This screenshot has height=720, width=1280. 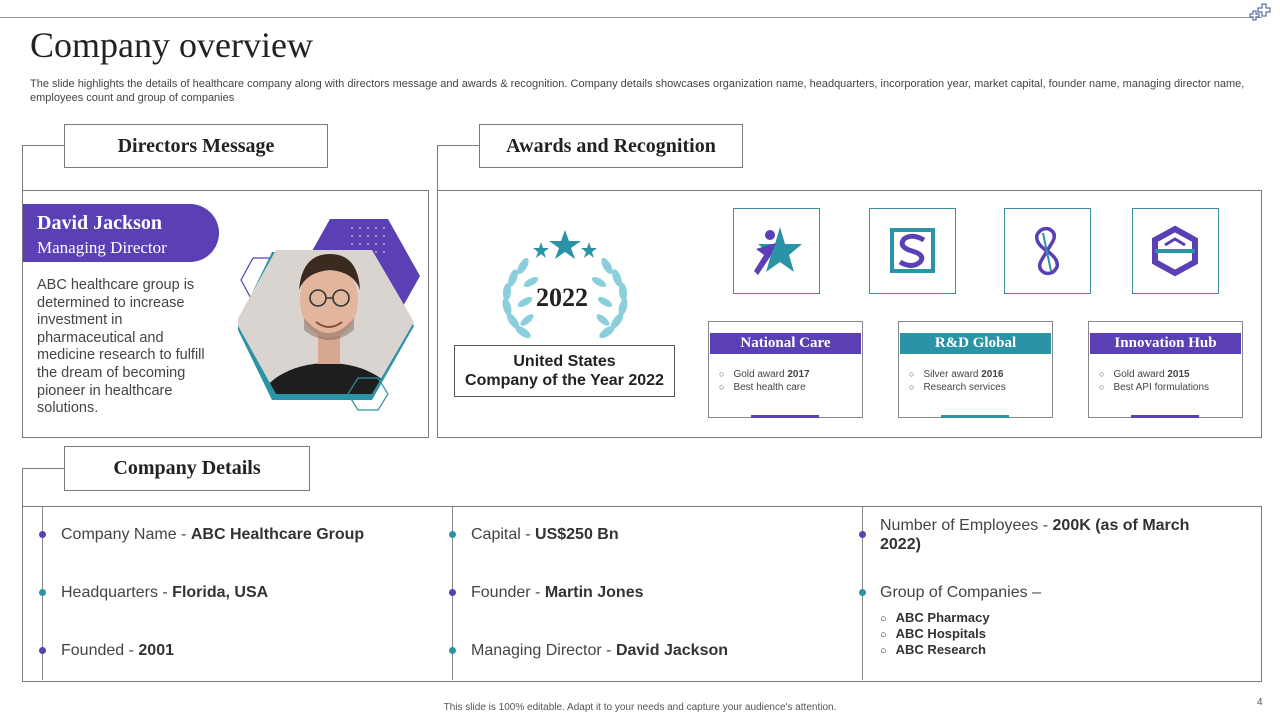 I want to click on star-person-icon, so click(x=778, y=251).